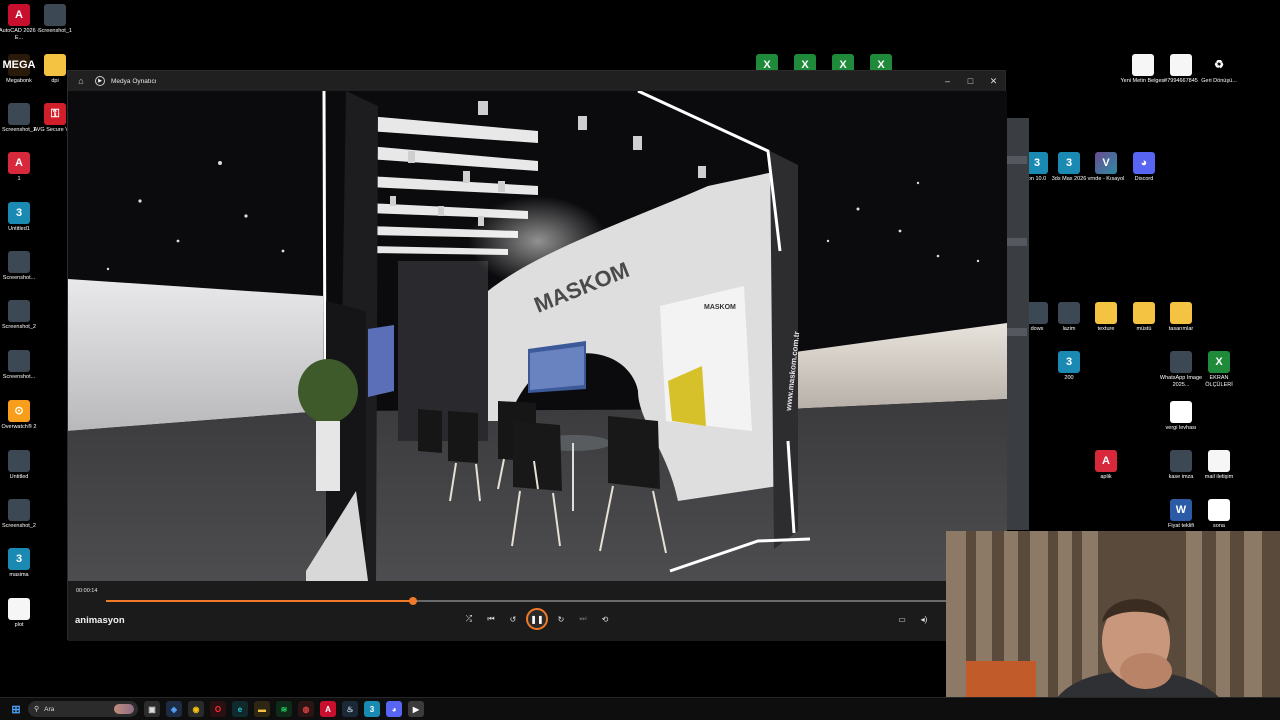 The height and width of the screenshot is (720, 1280). Describe the element at coordinates (1037, 163) in the screenshot. I see `3dsmax-icon: 3` at that location.